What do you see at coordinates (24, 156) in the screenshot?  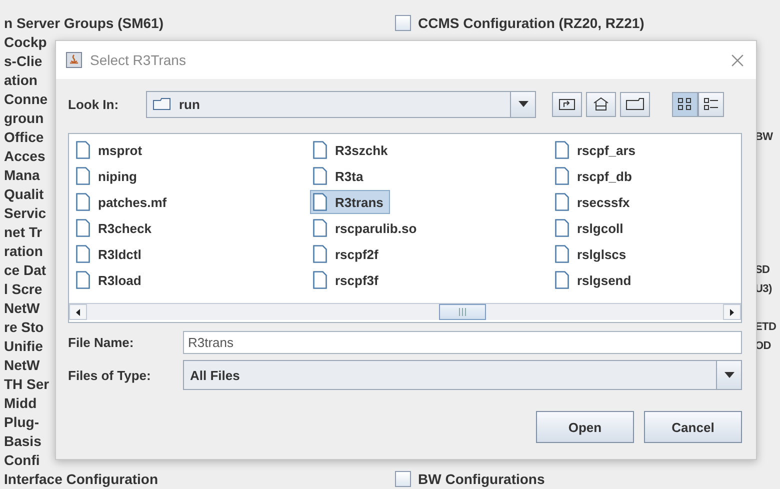 I see `option-label: Acces` at bounding box center [24, 156].